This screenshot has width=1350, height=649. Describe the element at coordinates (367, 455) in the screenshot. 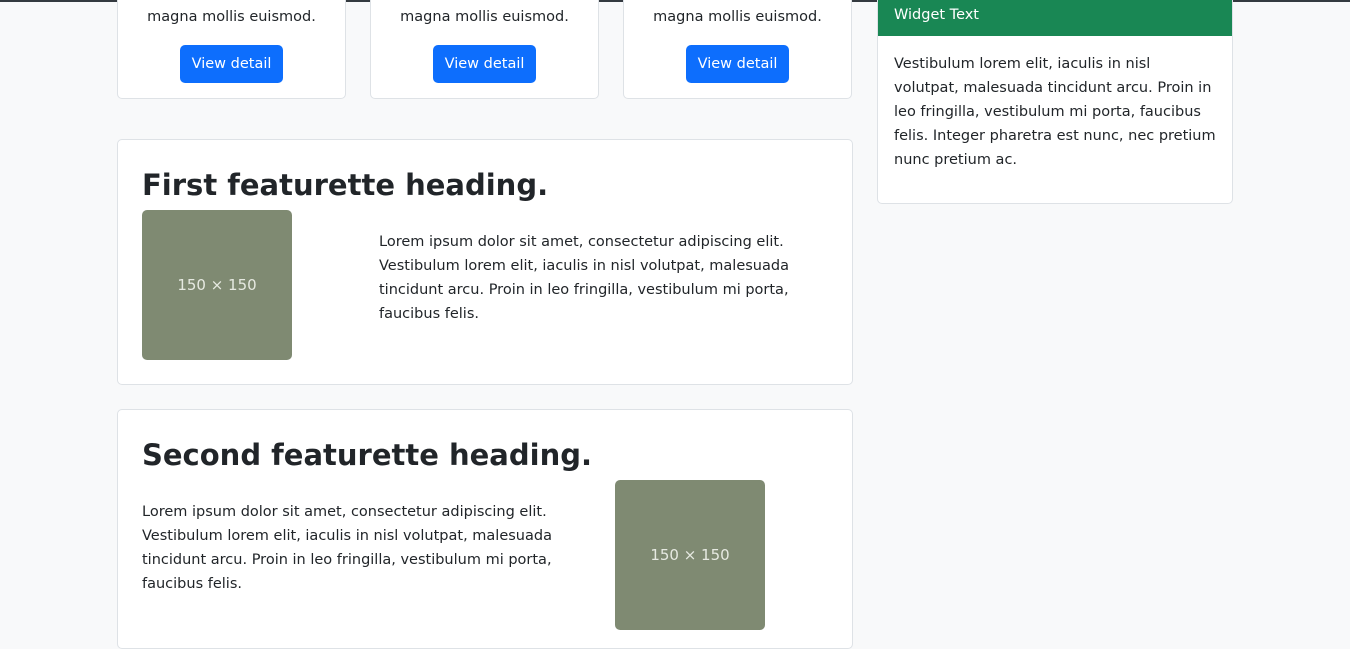

I see `featurette-heading: Second featurette heading.` at that location.